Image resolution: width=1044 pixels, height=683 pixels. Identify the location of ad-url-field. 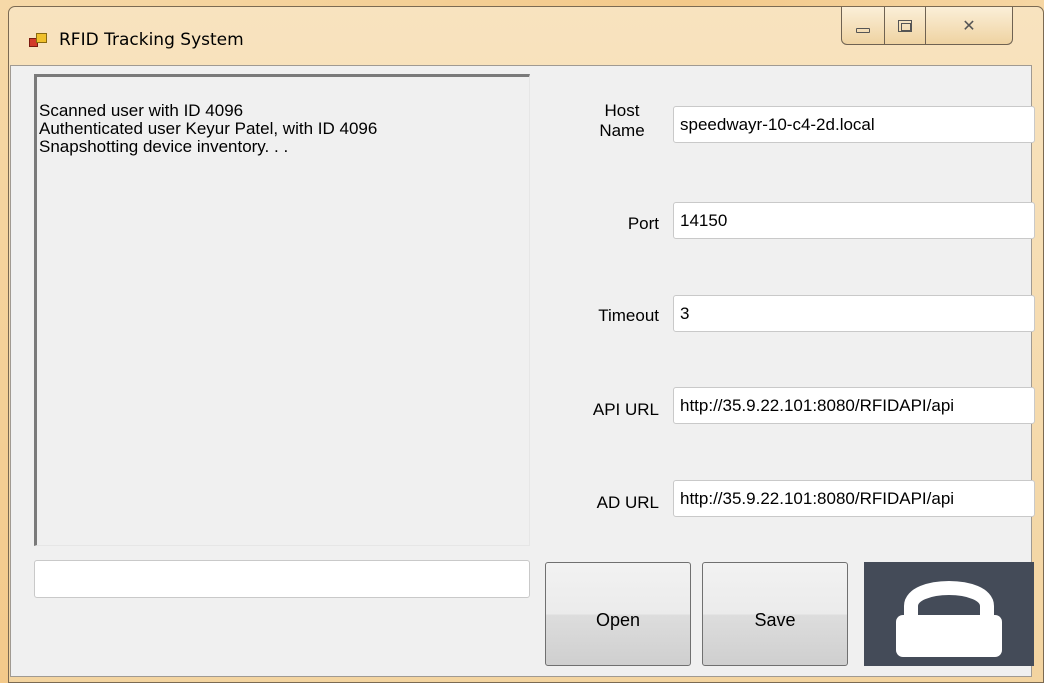
(854, 498).